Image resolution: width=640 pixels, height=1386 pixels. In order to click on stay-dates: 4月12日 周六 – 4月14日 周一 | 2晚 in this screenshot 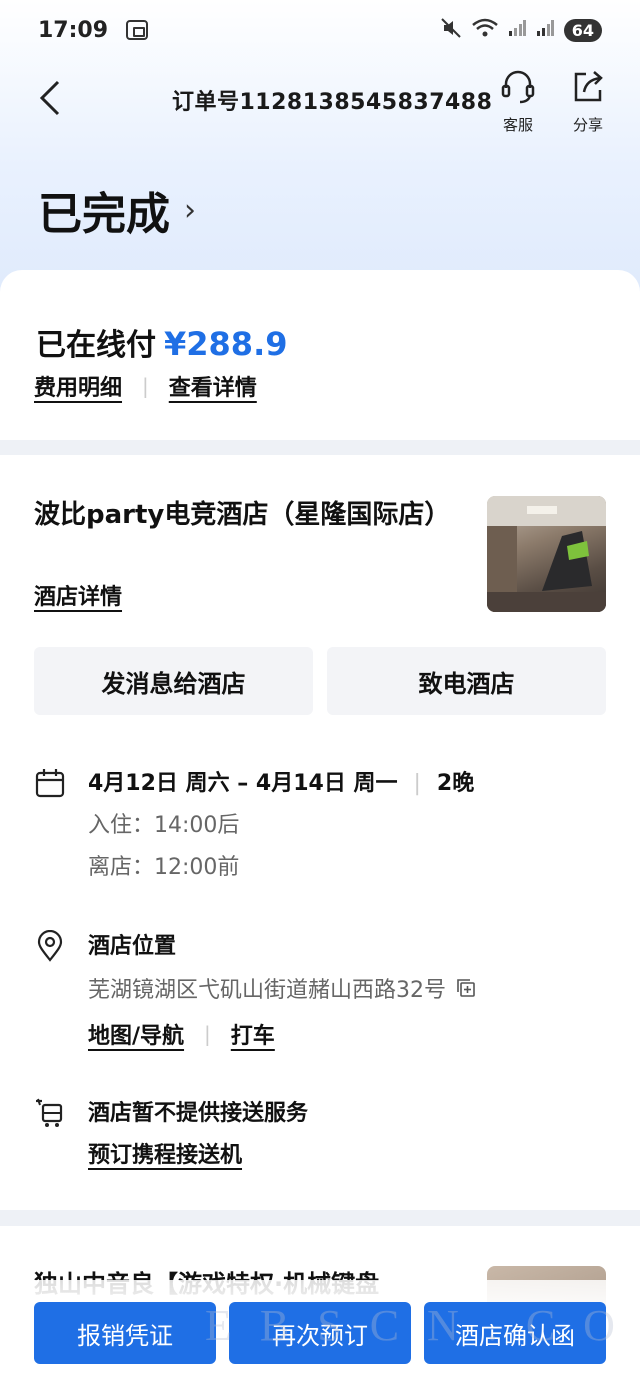, I will do `click(281, 781)`.